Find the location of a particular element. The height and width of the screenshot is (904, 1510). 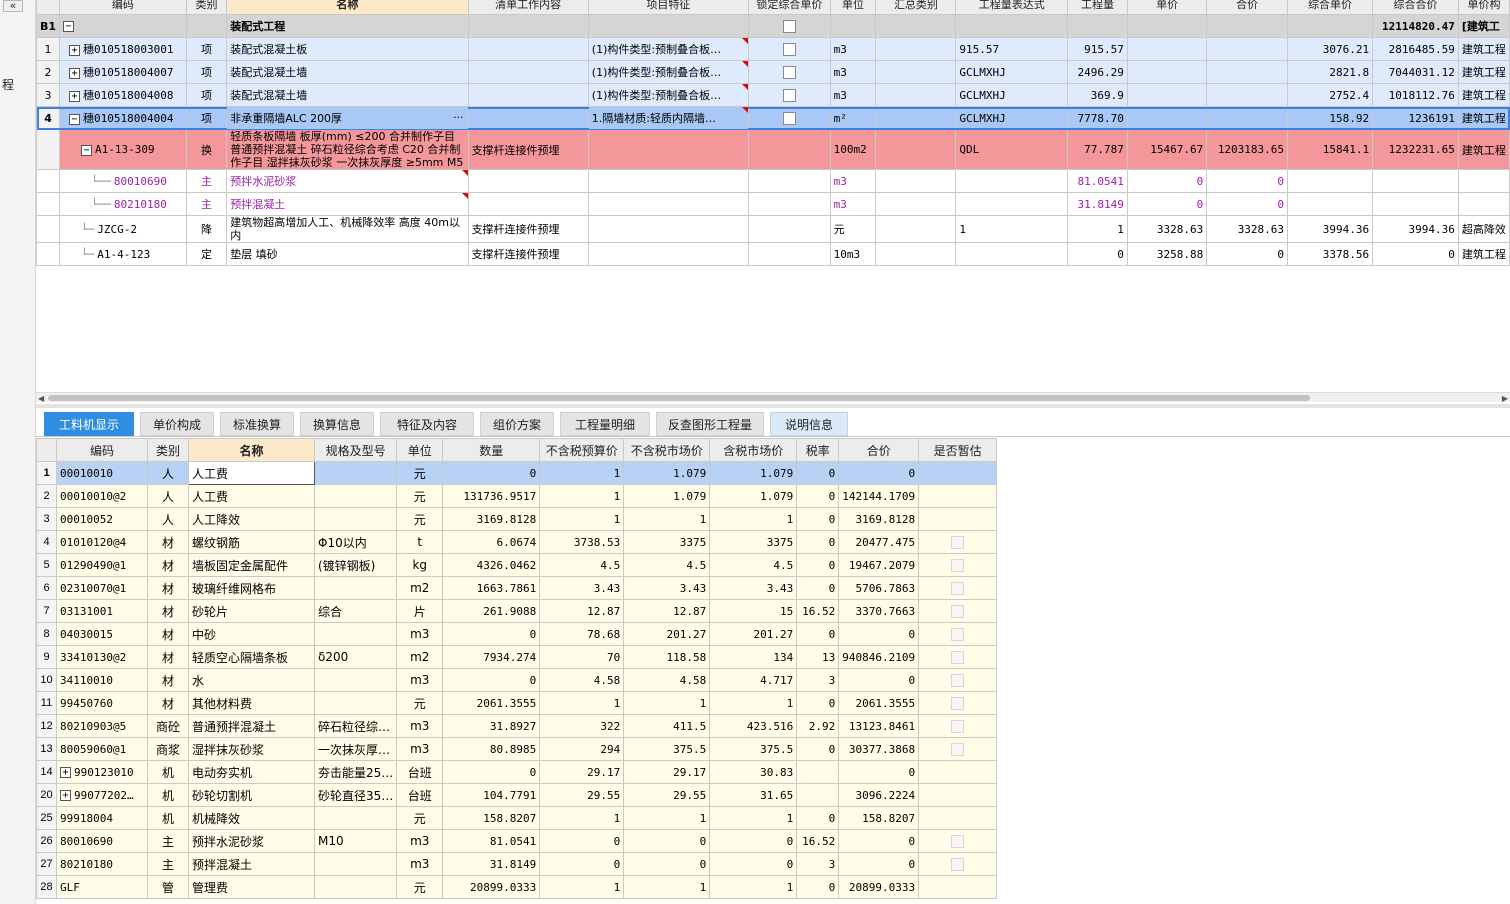

resource-code: 01010120@4 is located at coordinates (102, 542).